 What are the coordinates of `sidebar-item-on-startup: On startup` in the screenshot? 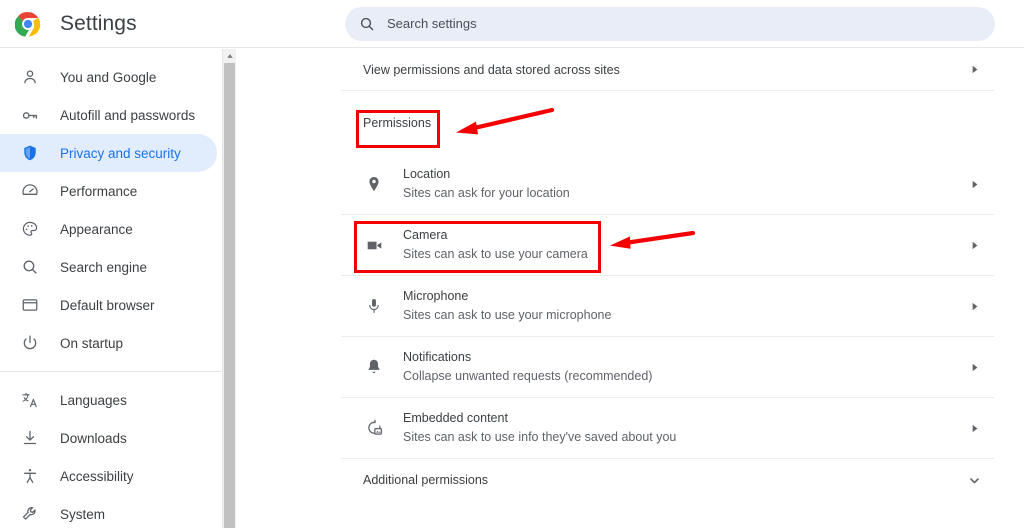 It's located at (108, 343).